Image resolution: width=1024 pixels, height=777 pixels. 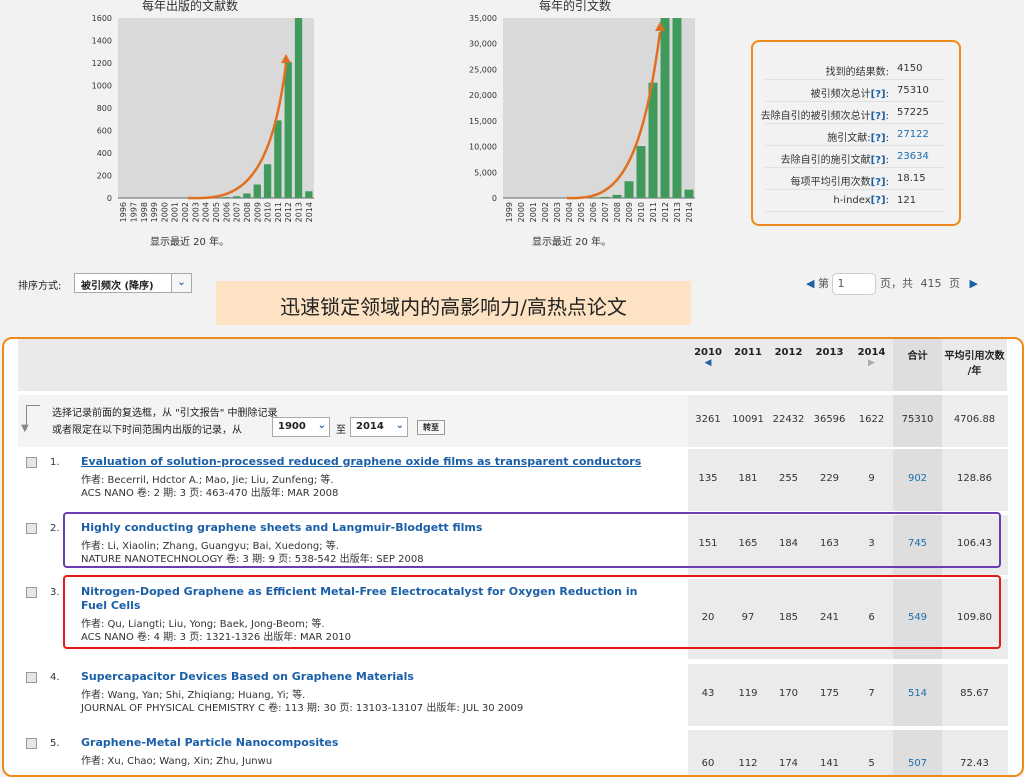 I want to click on page-number-input: 1, so click(x=854, y=284).